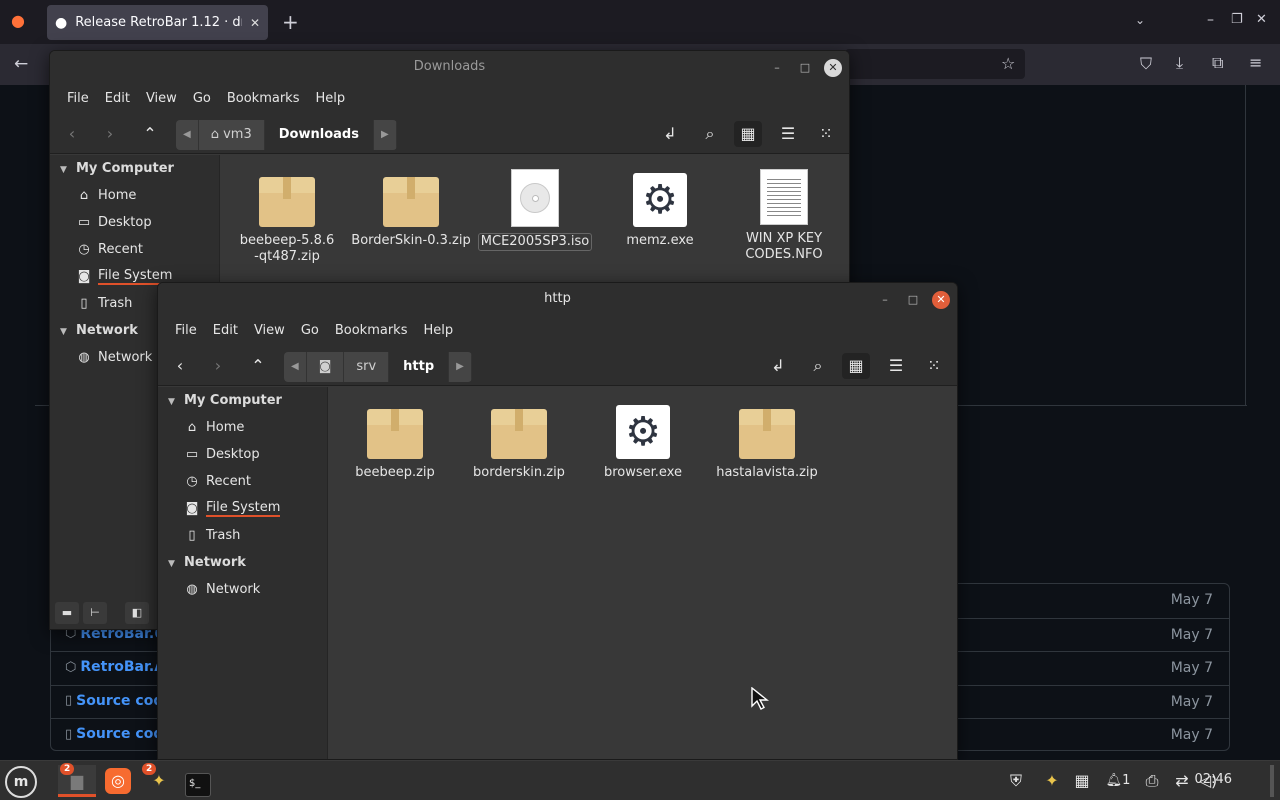  I want to click on maximize-icon: ❐, so click(1237, 19).